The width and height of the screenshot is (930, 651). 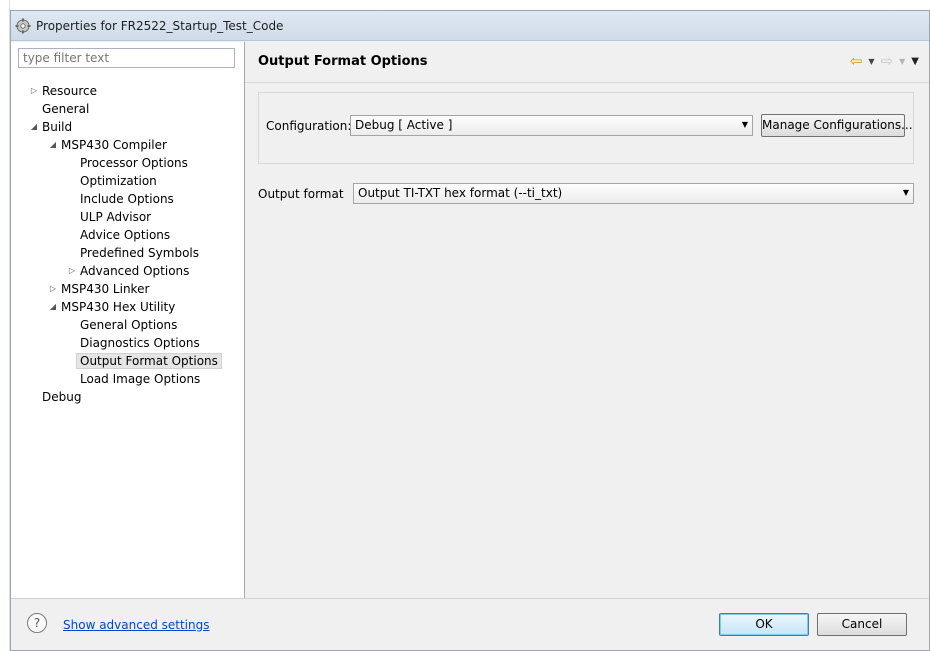 I want to click on tree-item-include-options: Include Options, so click(x=127, y=199).